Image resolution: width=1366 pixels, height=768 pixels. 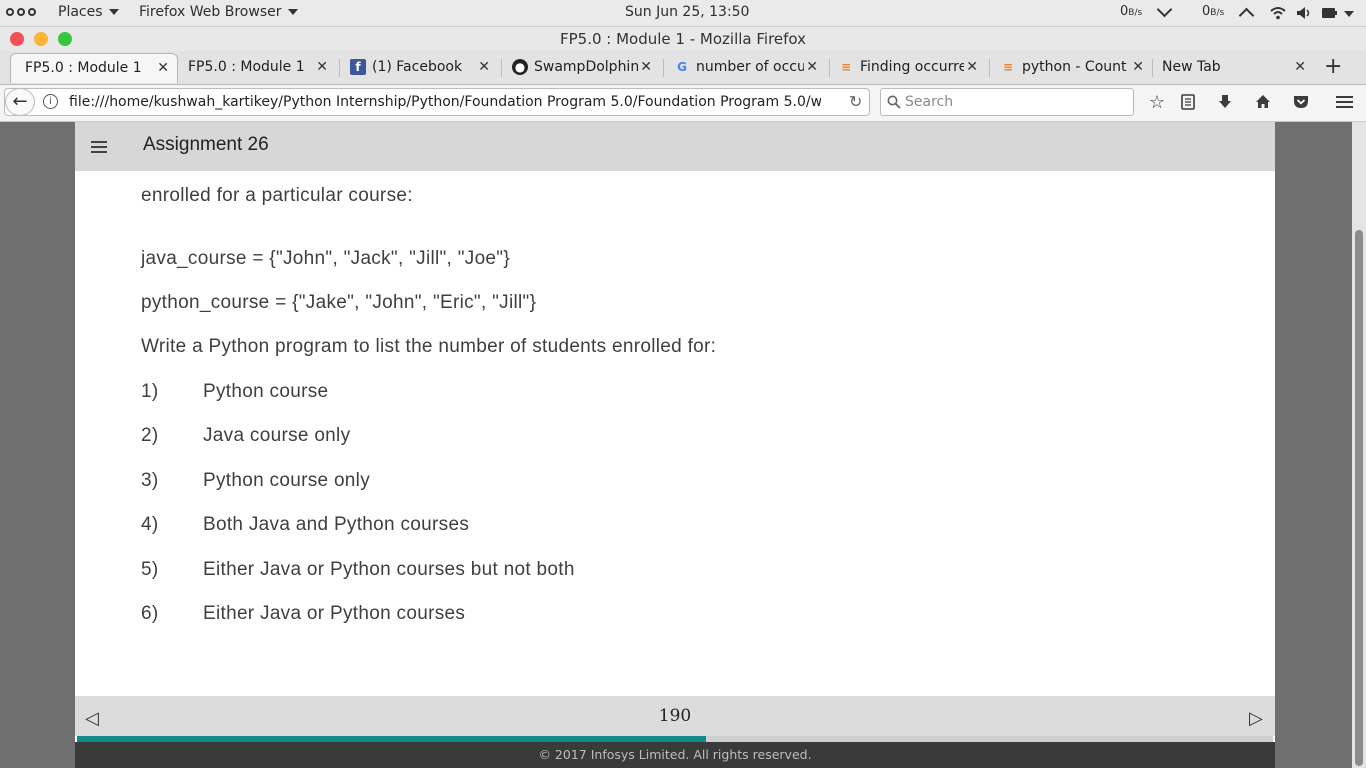 What do you see at coordinates (334, 613) in the screenshot?
I see `item-text: Either Java or Python courses` at bounding box center [334, 613].